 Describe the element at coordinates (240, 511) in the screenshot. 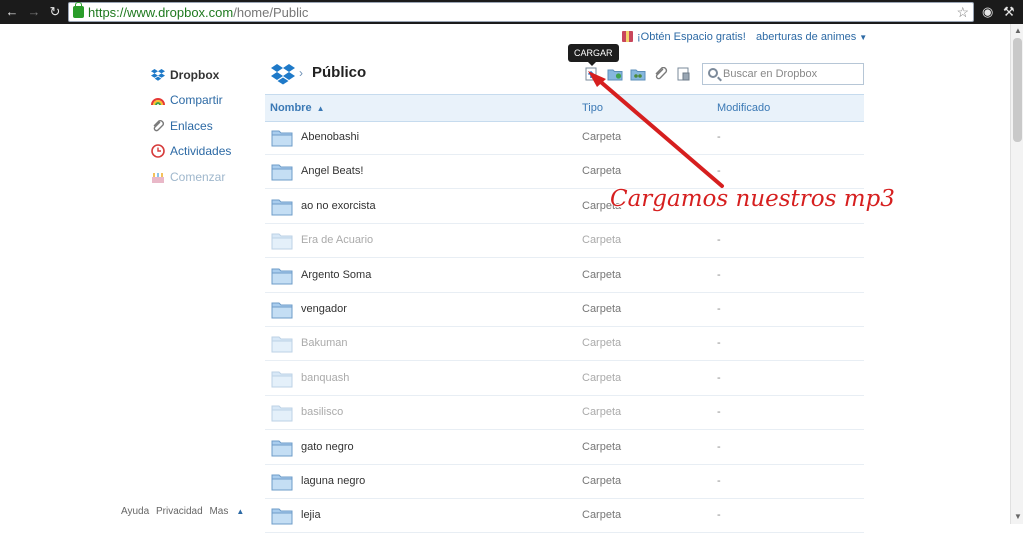

I see `caret-up-icon: ▲` at that location.